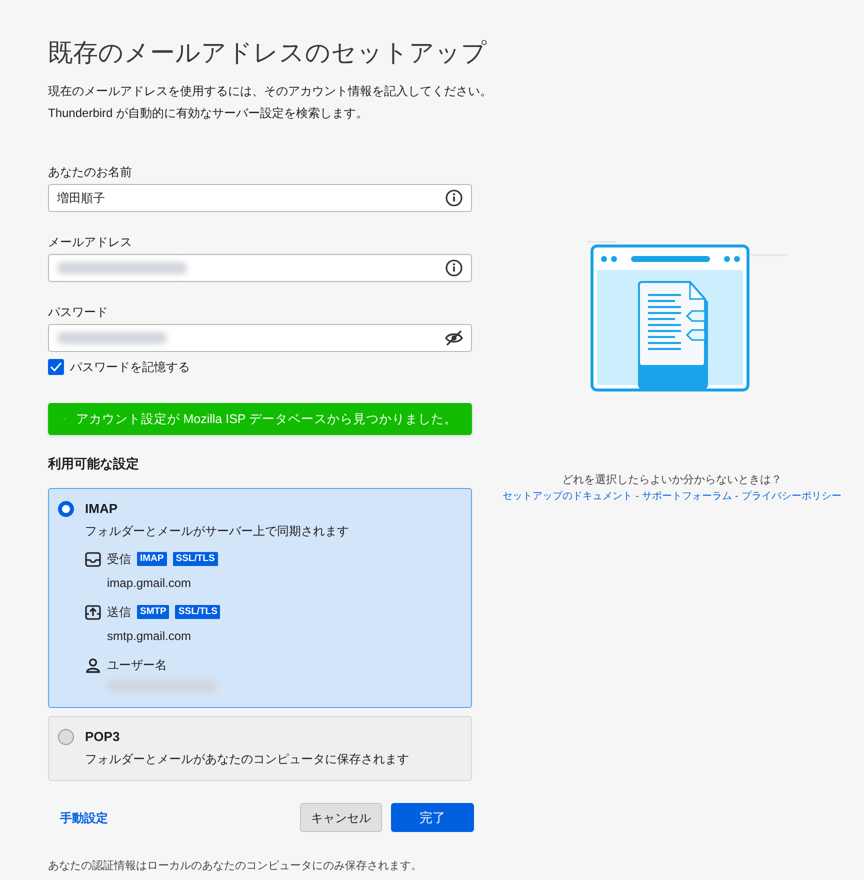 This screenshot has width=864, height=880. I want to click on footer-note: あなたの認証情報はローカルのあなたのコンピュータにのみ保存されます。, so click(235, 866).